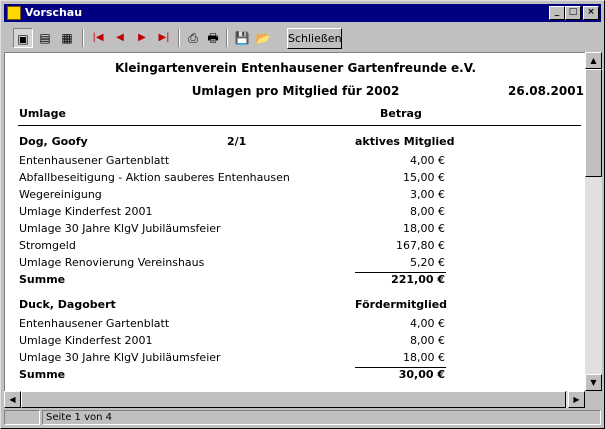  What do you see at coordinates (14, 13) in the screenshot?
I see `app-icon` at bounding box center [14, 13].